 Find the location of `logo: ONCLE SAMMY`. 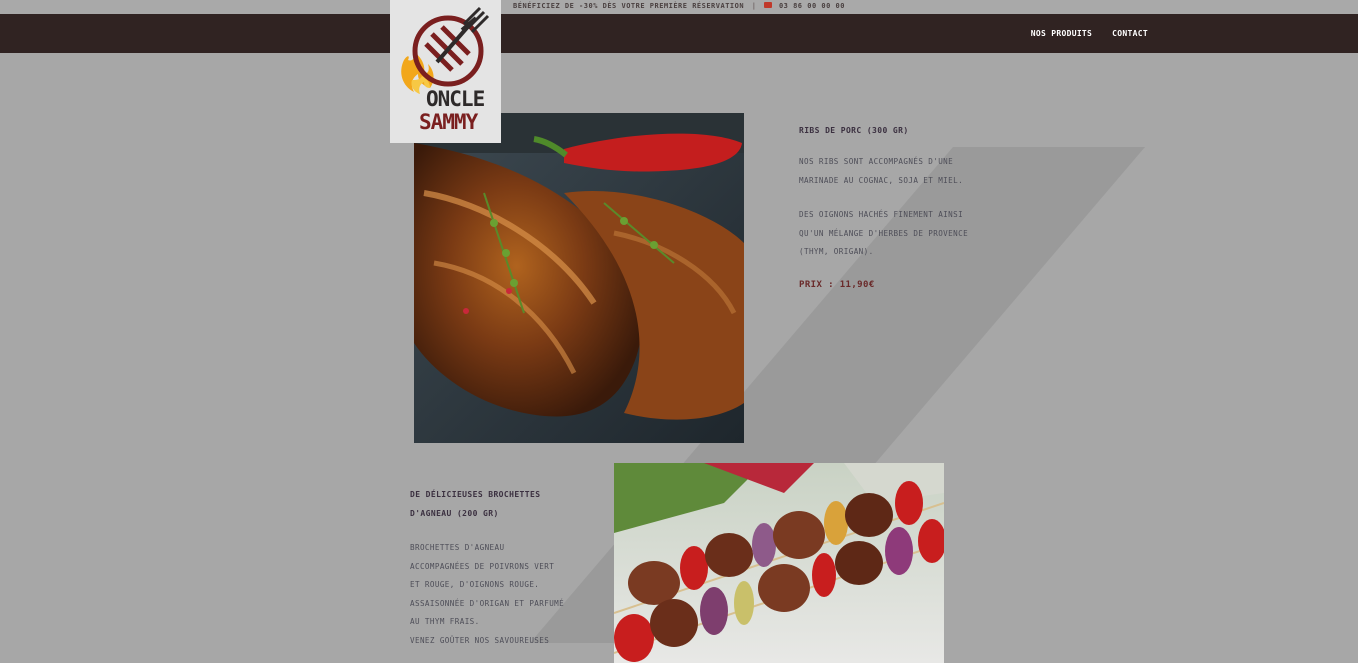

logo: ONCLE SAMMY is located at coordinates (445, 71).